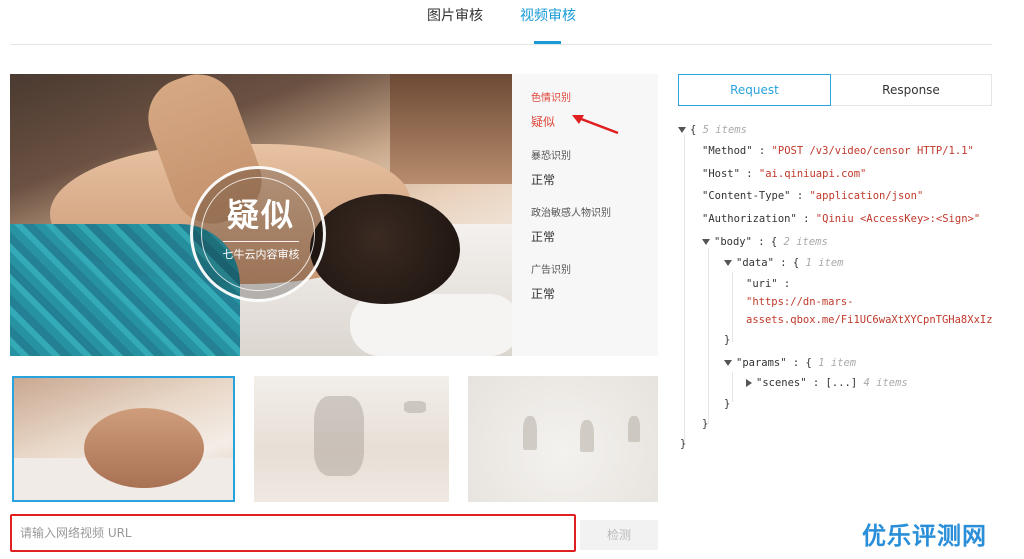  Describe the element at coordinates (898, 219) in the screenshot. I see `json-string: "Qiniu <AccessKey>:<Sign>"` at that location.